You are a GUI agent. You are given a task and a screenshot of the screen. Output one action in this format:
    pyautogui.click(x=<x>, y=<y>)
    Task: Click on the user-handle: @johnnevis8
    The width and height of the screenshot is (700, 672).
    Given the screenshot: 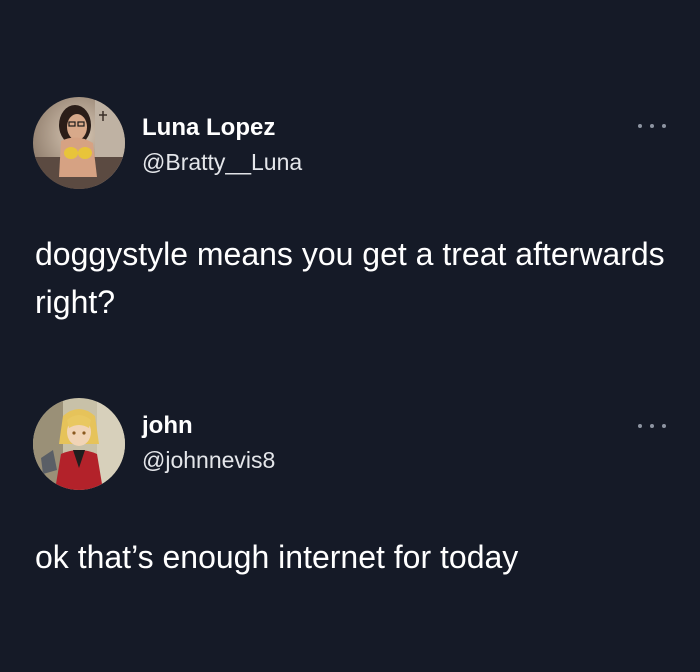 What is the action you would take?
    pyautogui.click(x=208, y=460)
    